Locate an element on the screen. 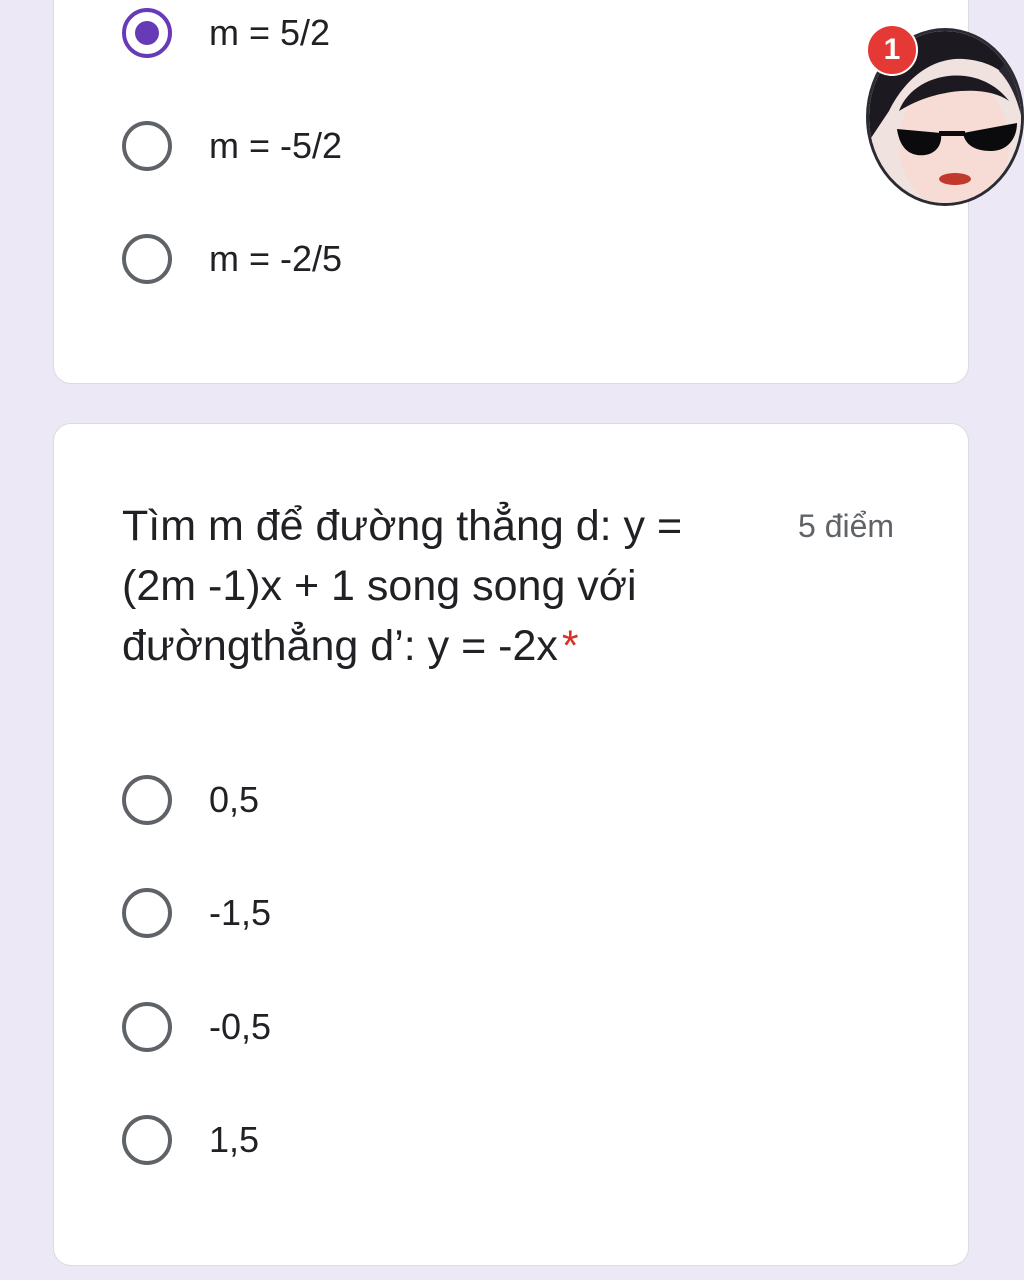 This screenshot has height=1280, width=1024. option-label: 1,5 is located at coordinates (234, 1139).